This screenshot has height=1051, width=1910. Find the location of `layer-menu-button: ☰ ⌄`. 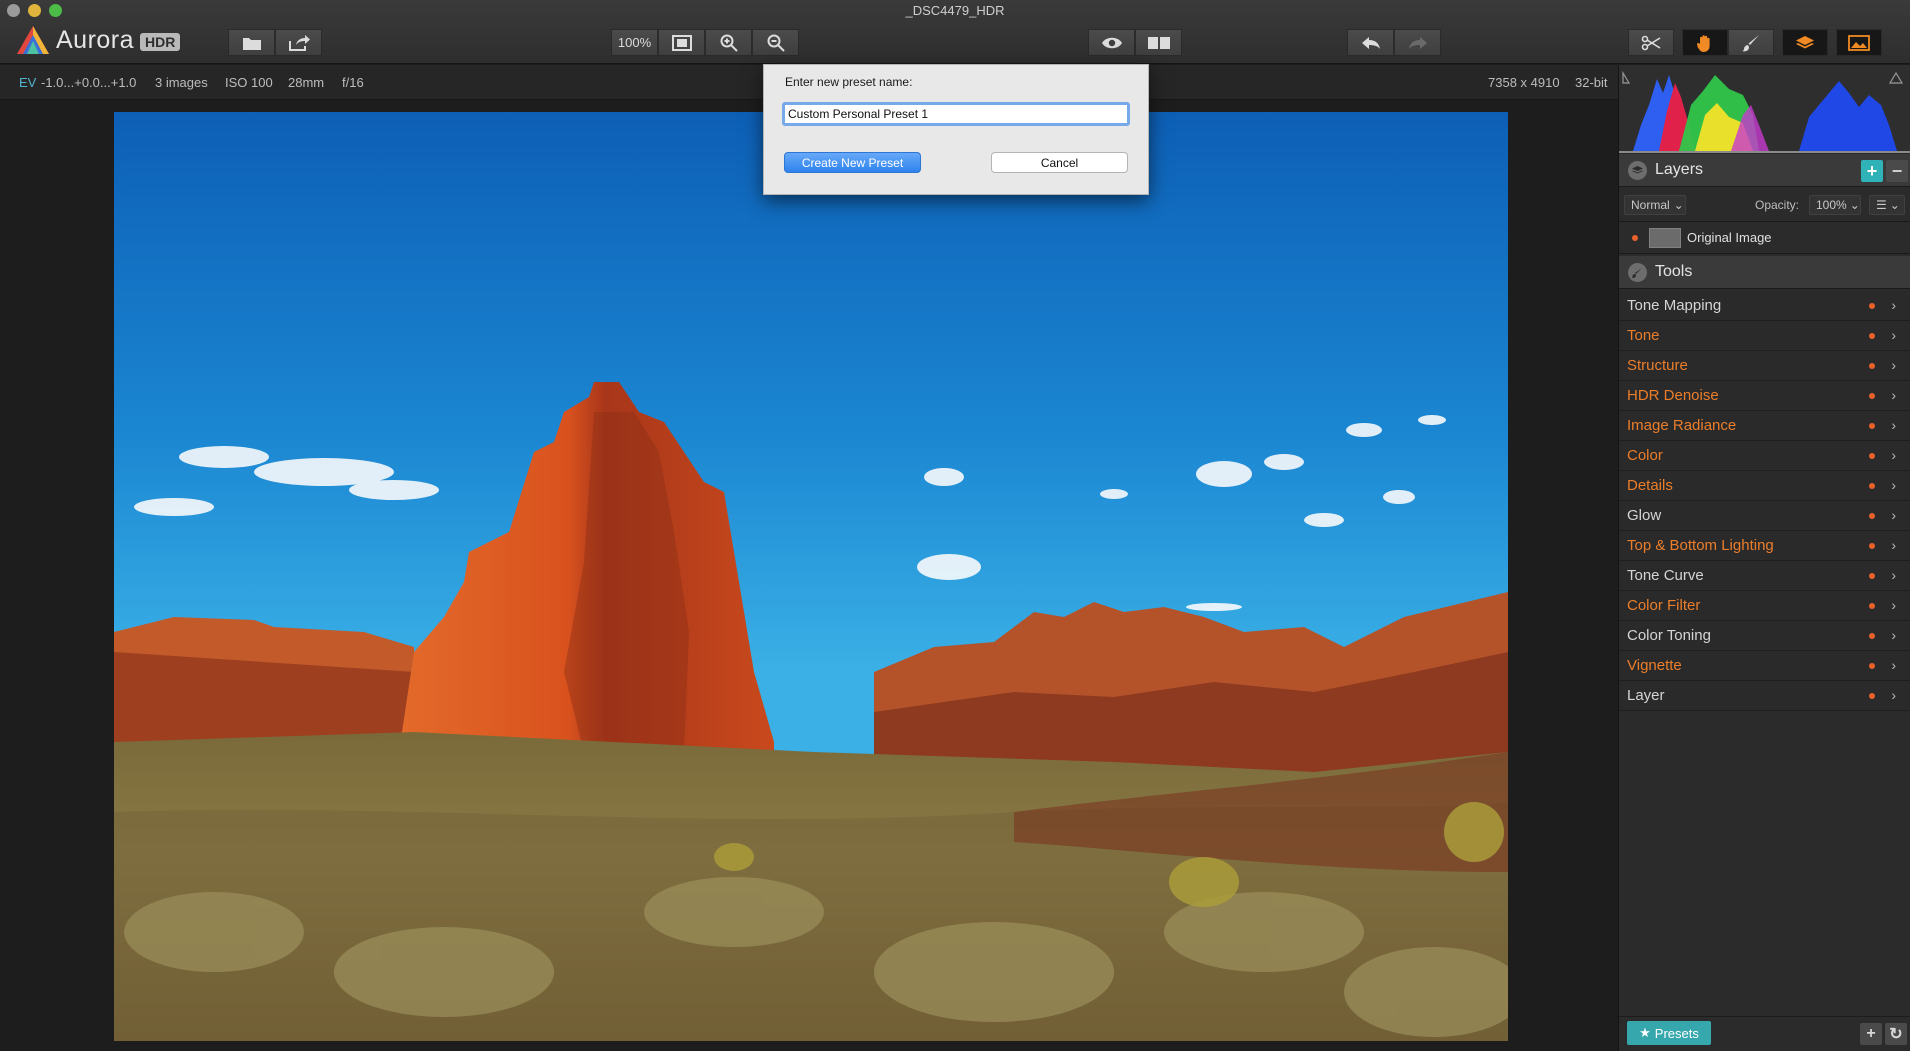

layer-menu-button: ☰ ⌄ is located at coordinates (1887, 205).